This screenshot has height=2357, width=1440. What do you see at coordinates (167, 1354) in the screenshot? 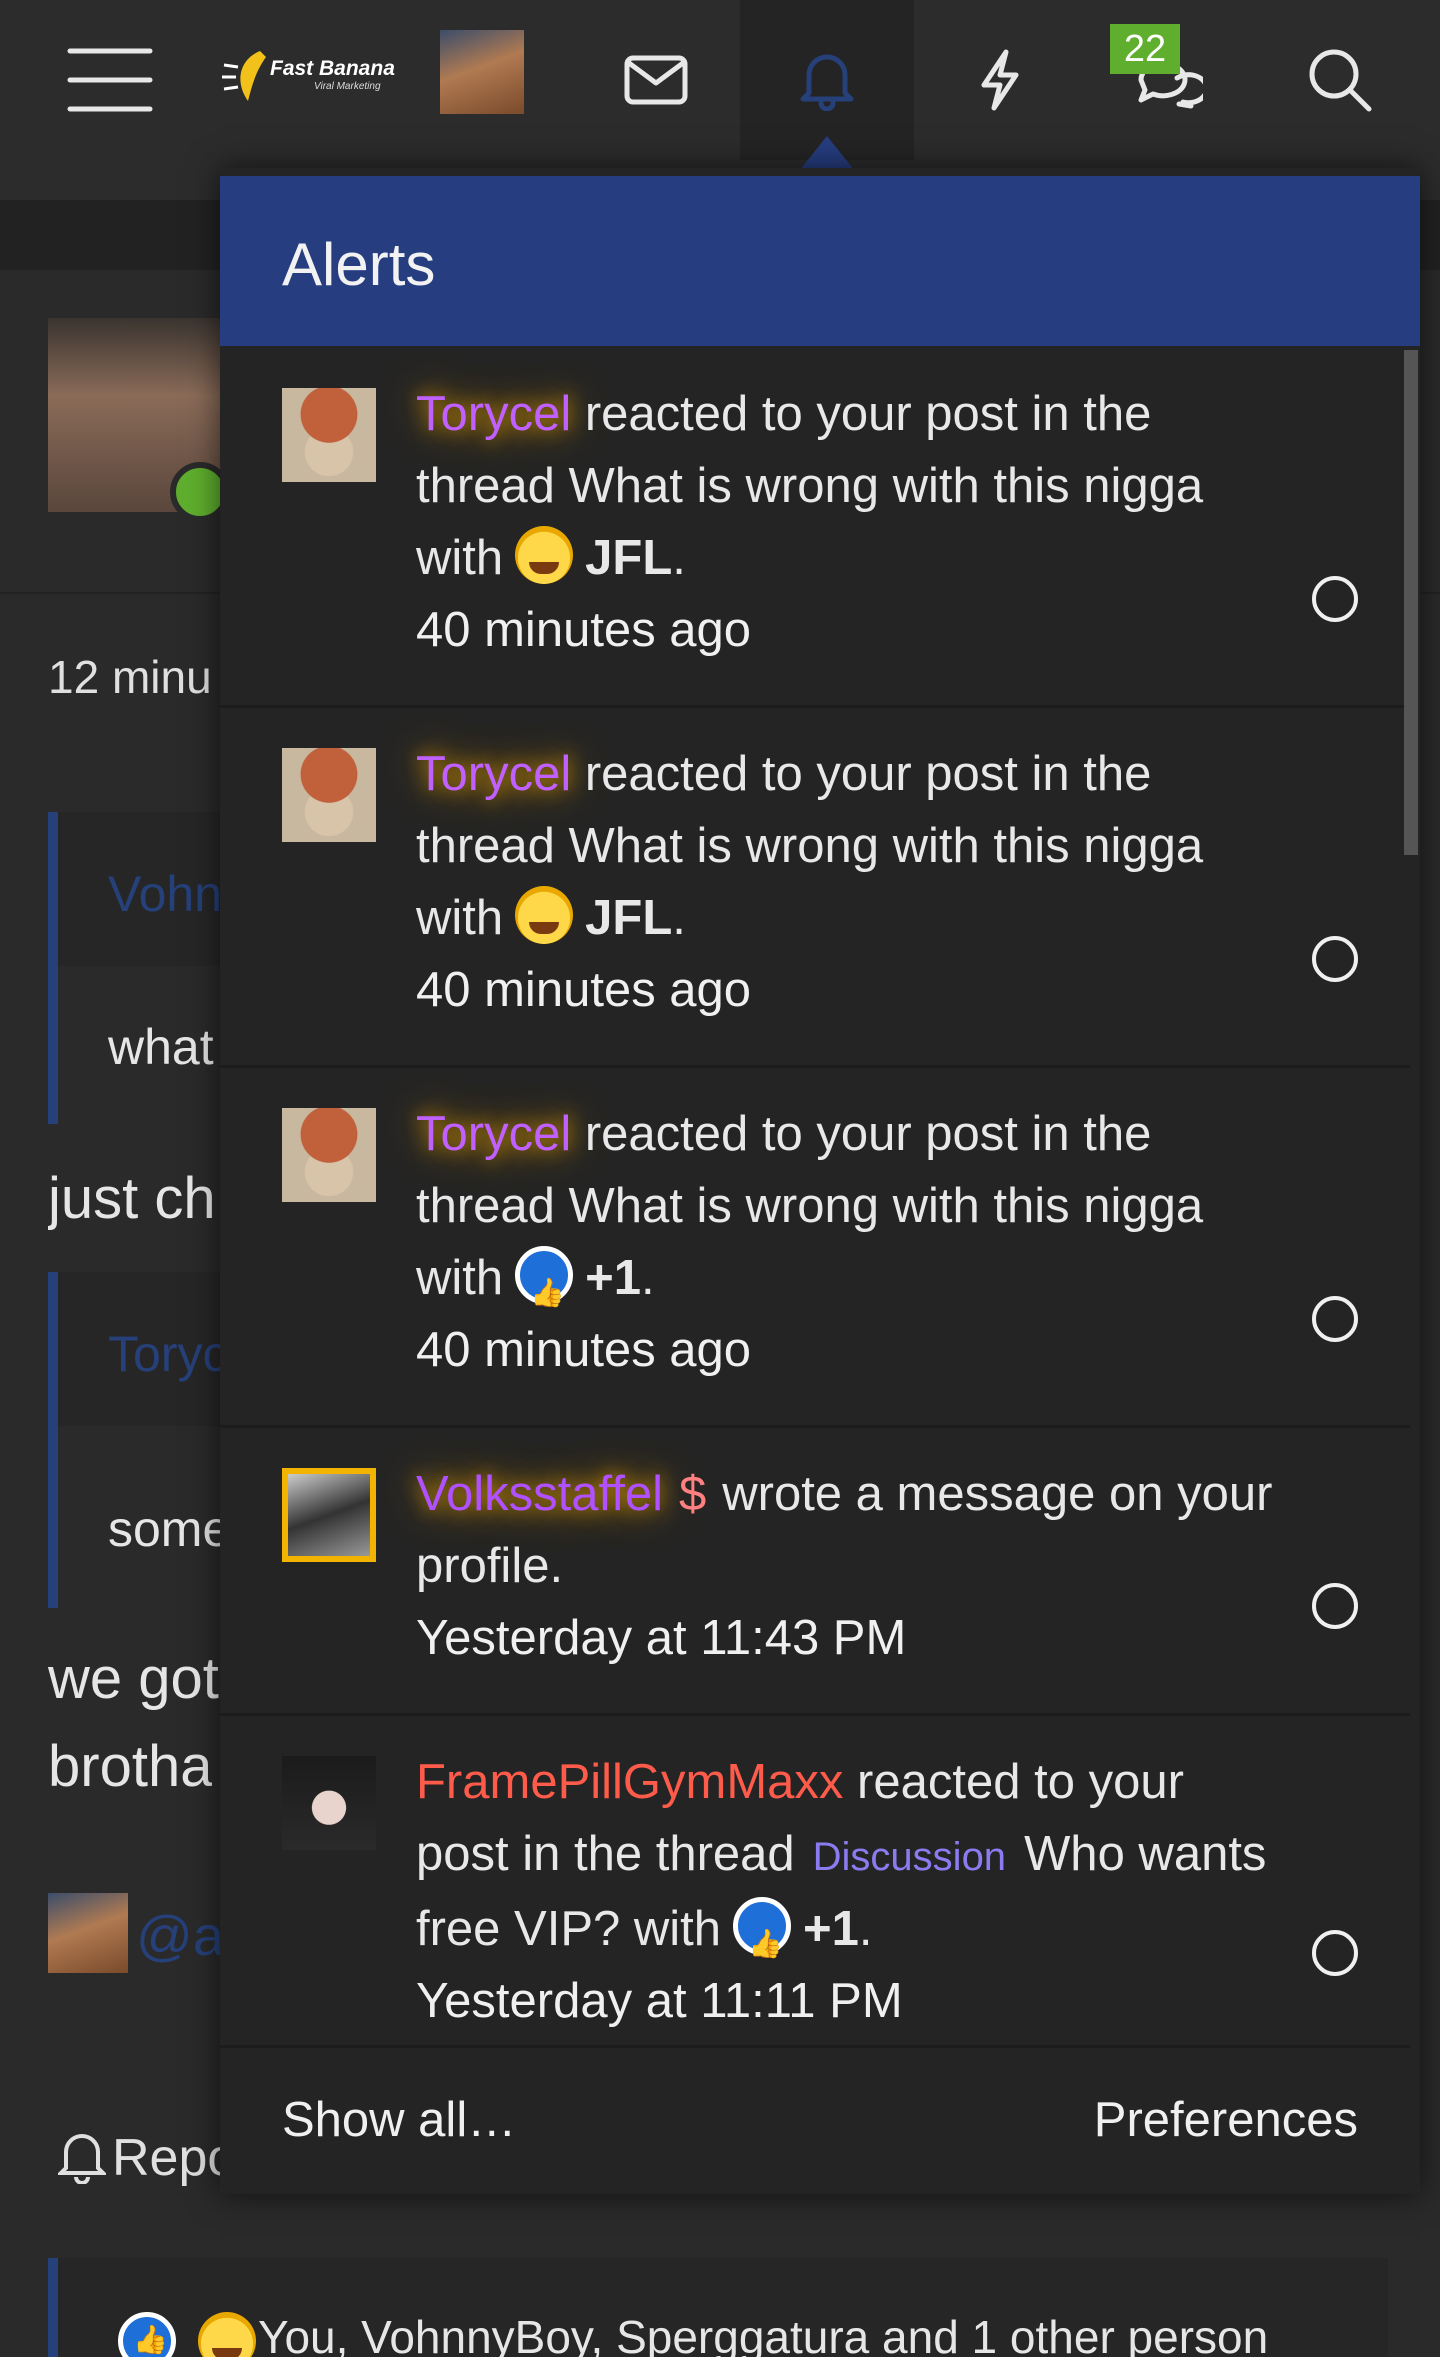
I see `quote-author: Toryc` at bounding box center [167, 1354].